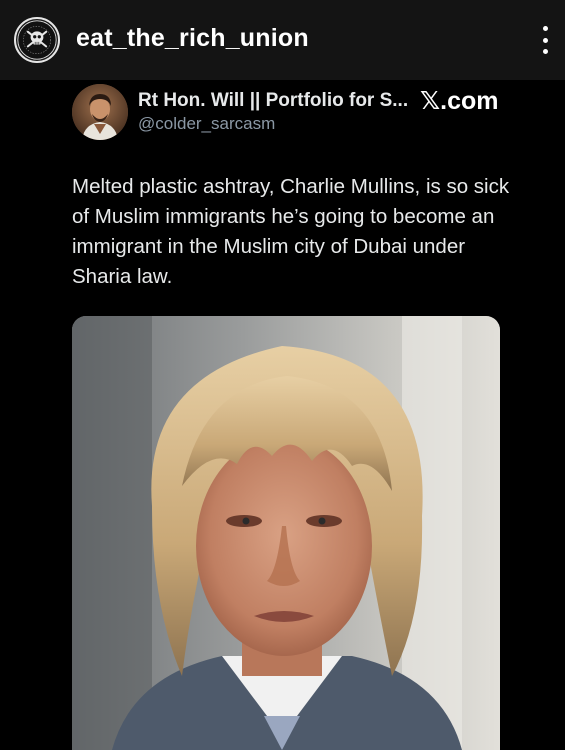  I want to click on tweet-author-avatar, so click(100, 112).